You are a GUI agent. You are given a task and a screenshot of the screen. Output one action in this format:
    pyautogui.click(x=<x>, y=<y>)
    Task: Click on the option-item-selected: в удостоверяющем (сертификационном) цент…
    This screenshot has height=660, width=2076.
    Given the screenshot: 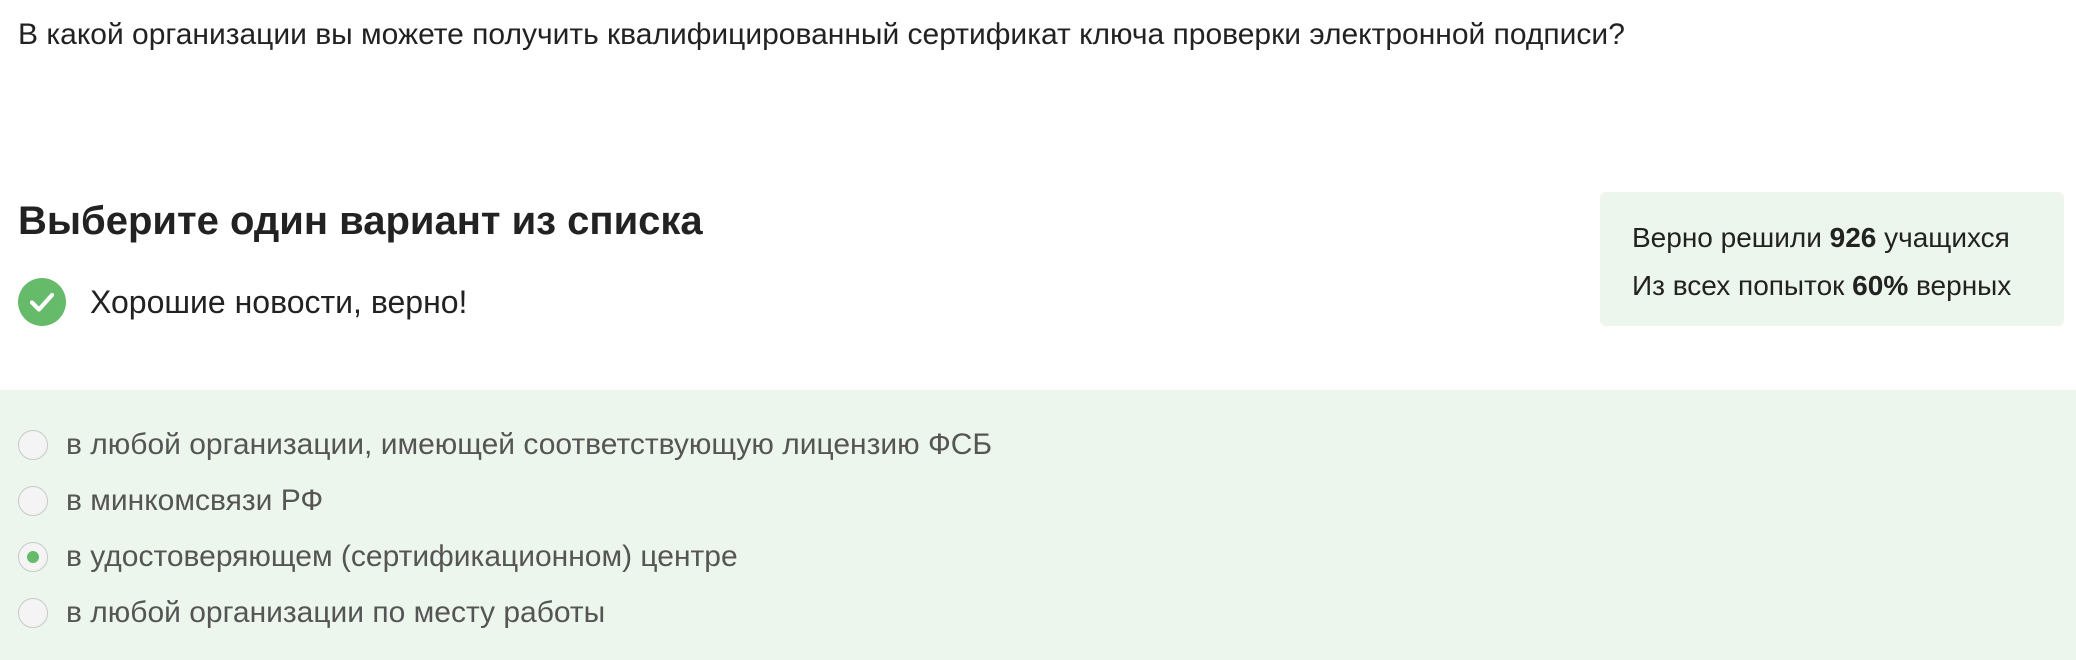 What is the action you would take?
    pyautogui.click(x=378, y=557)
    